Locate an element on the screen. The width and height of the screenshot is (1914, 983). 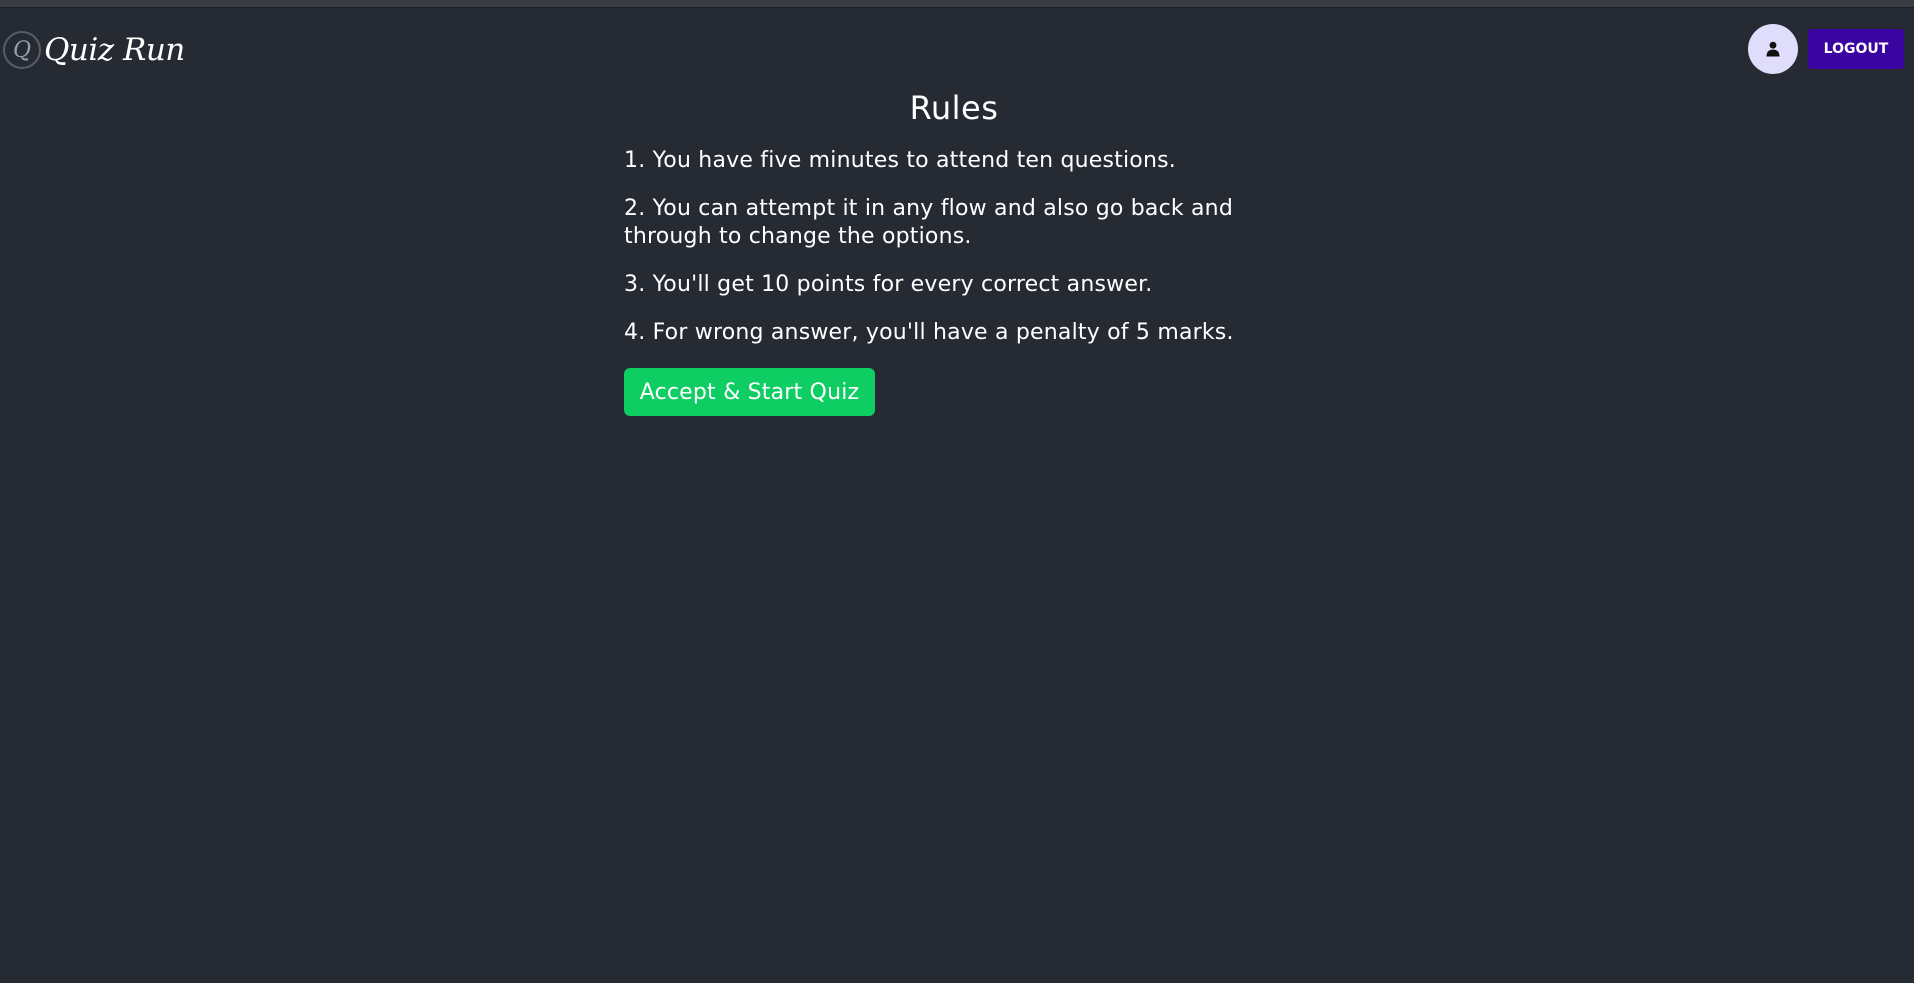
brand: Q Quiz Run is located at coordinates (94, 50).